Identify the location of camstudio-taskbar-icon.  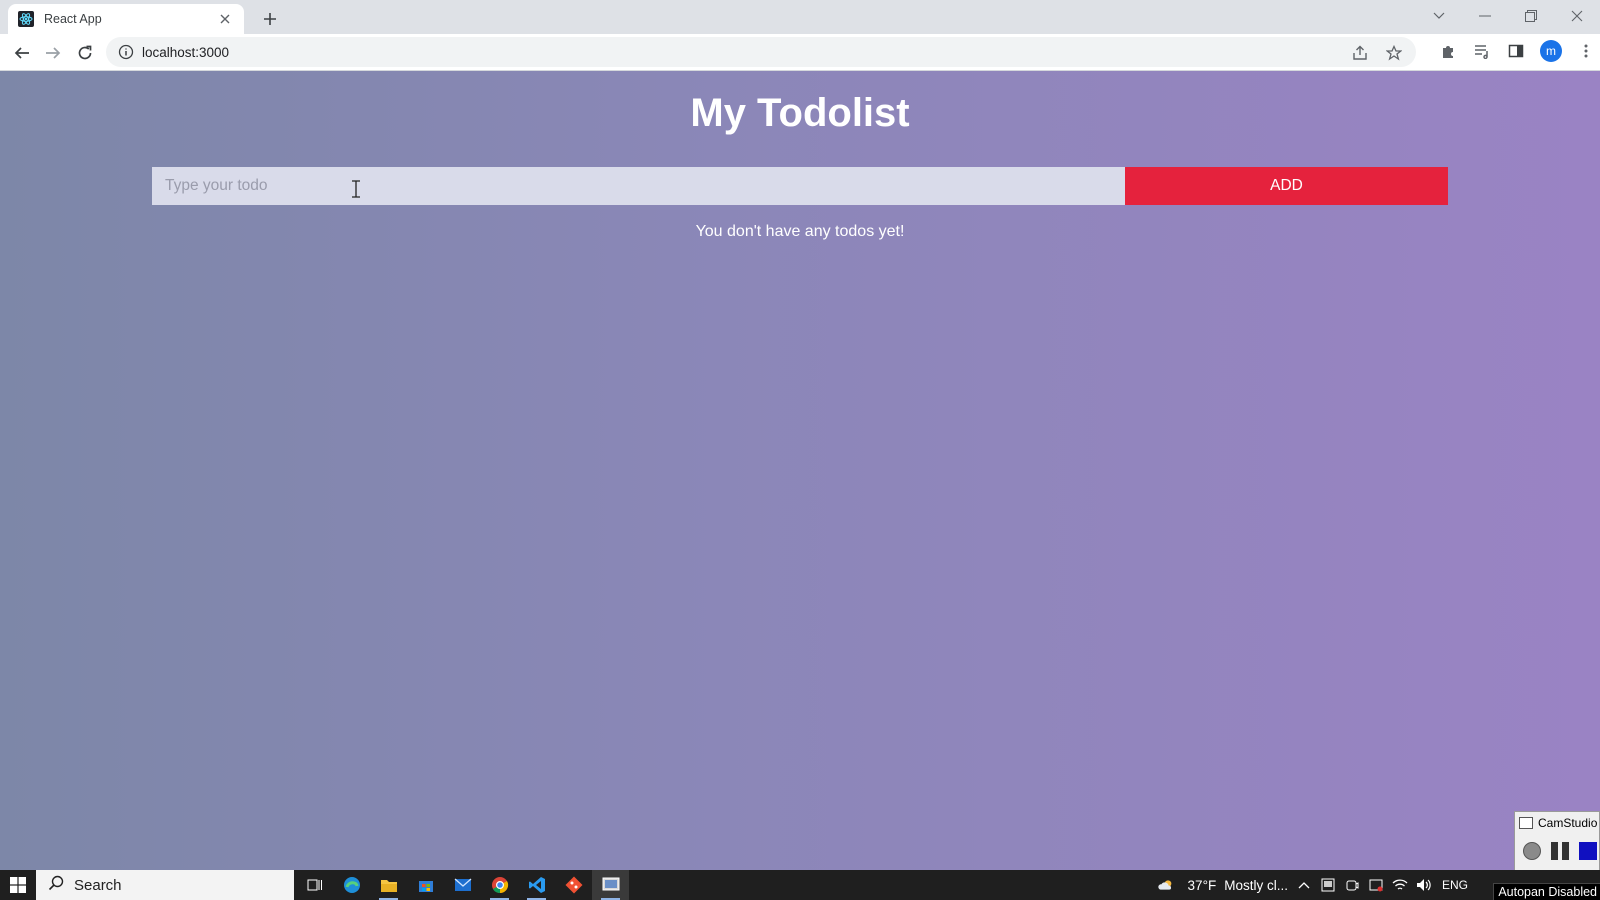
(610, 885).